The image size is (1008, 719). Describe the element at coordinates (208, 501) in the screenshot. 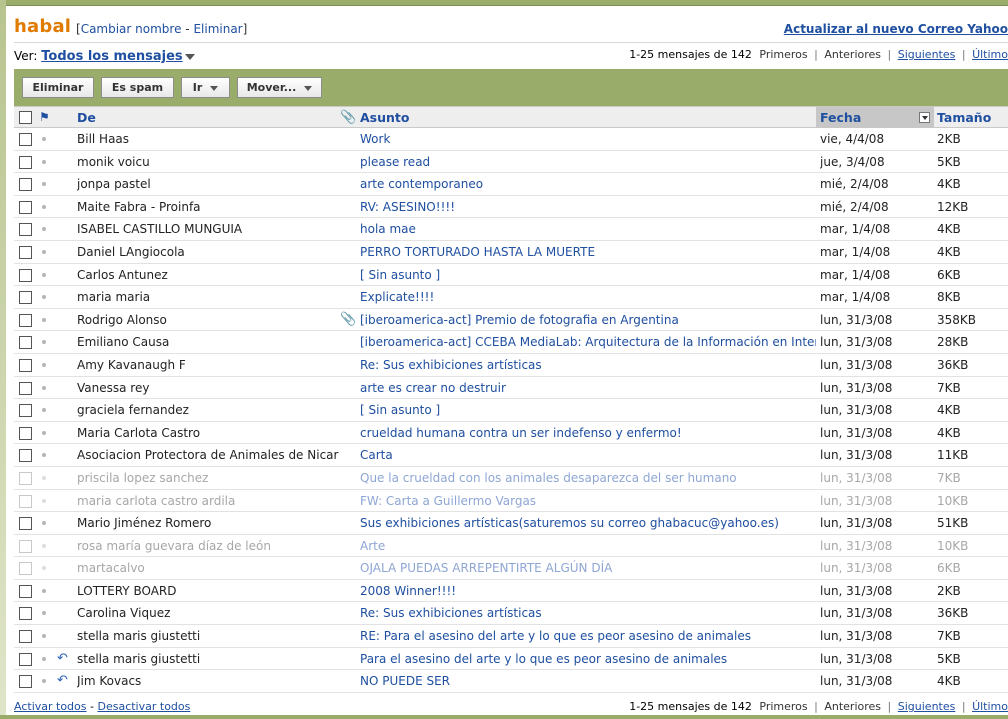

I see `message-sender: maria carlota castro ardila` at that location.